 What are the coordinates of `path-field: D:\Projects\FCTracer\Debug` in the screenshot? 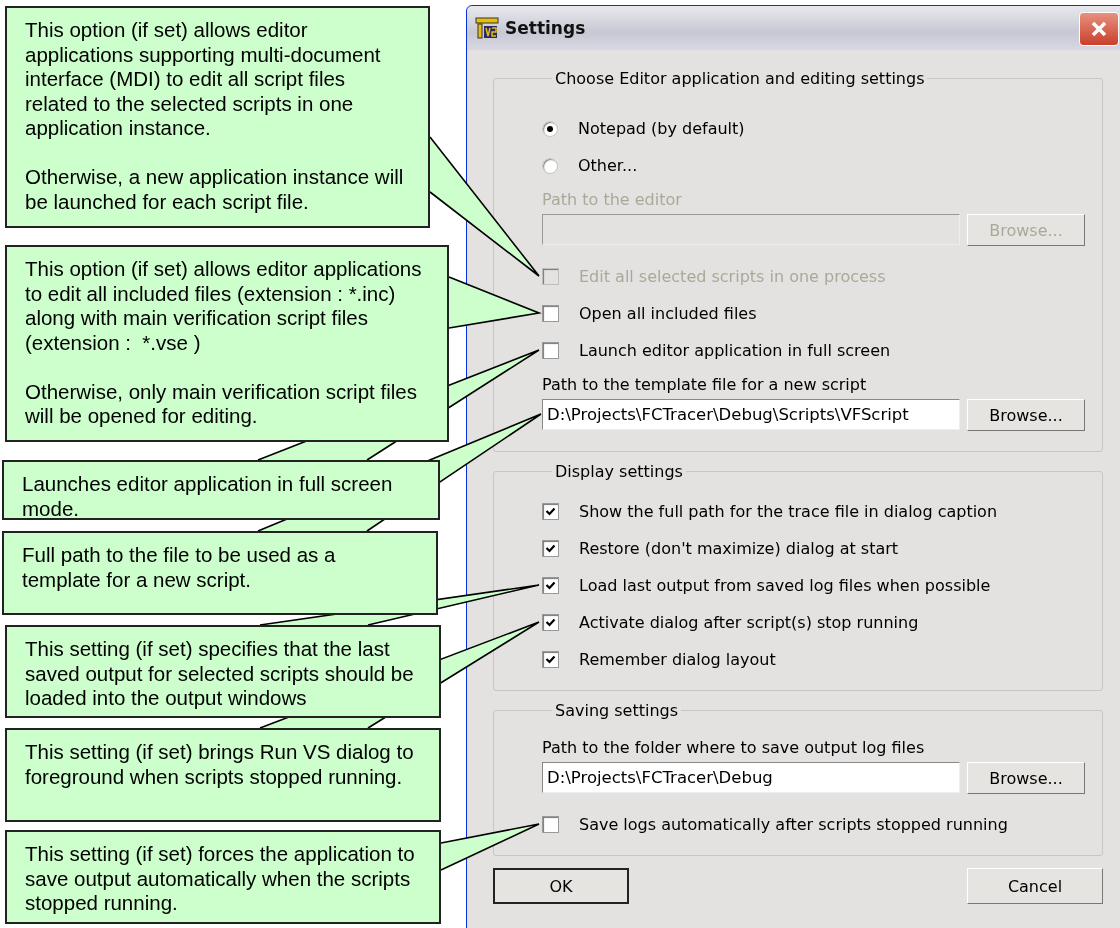 It's located at (751, 777).